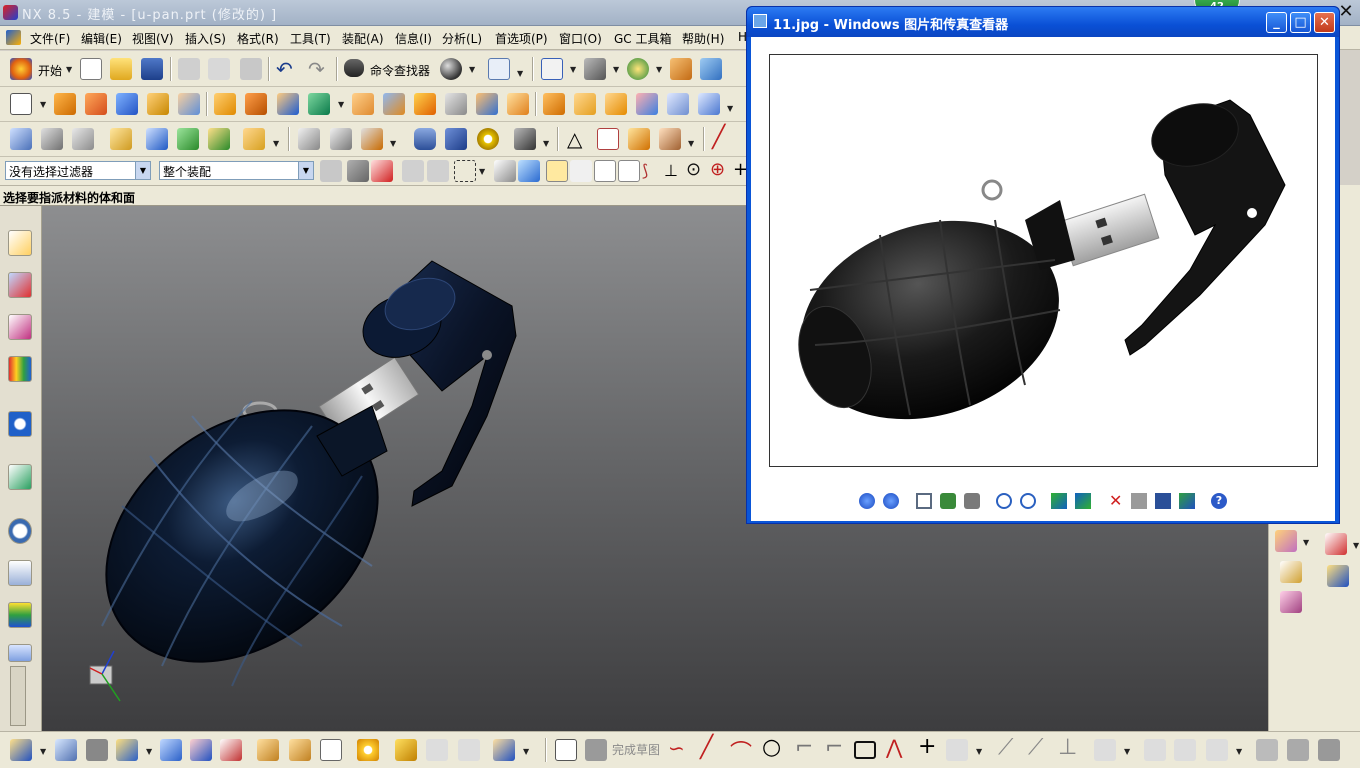 The height and width of the screenshot is (768, 1360). Describe the element at coordinates (189, 69) in the screenshot. I see `cut-icon` at that location.